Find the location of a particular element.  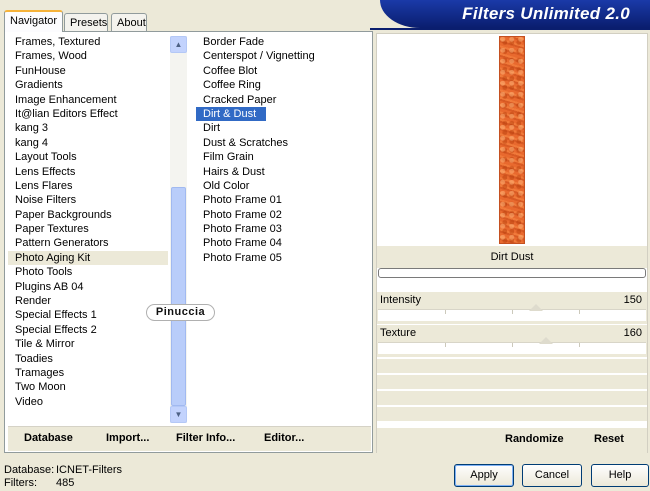

category-item: Tile & Mirror is located at coordinates (88, 344).